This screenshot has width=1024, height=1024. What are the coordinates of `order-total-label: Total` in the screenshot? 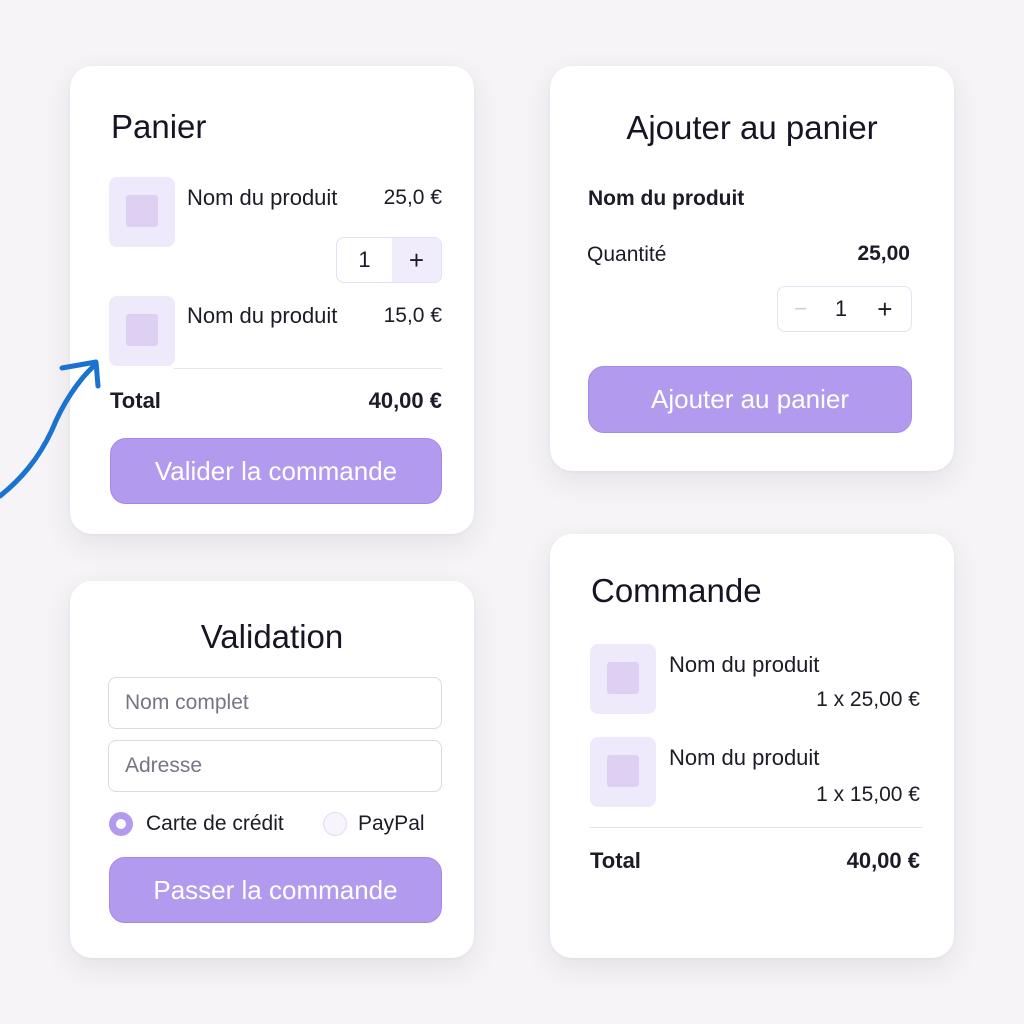 It's located at (615, 860).